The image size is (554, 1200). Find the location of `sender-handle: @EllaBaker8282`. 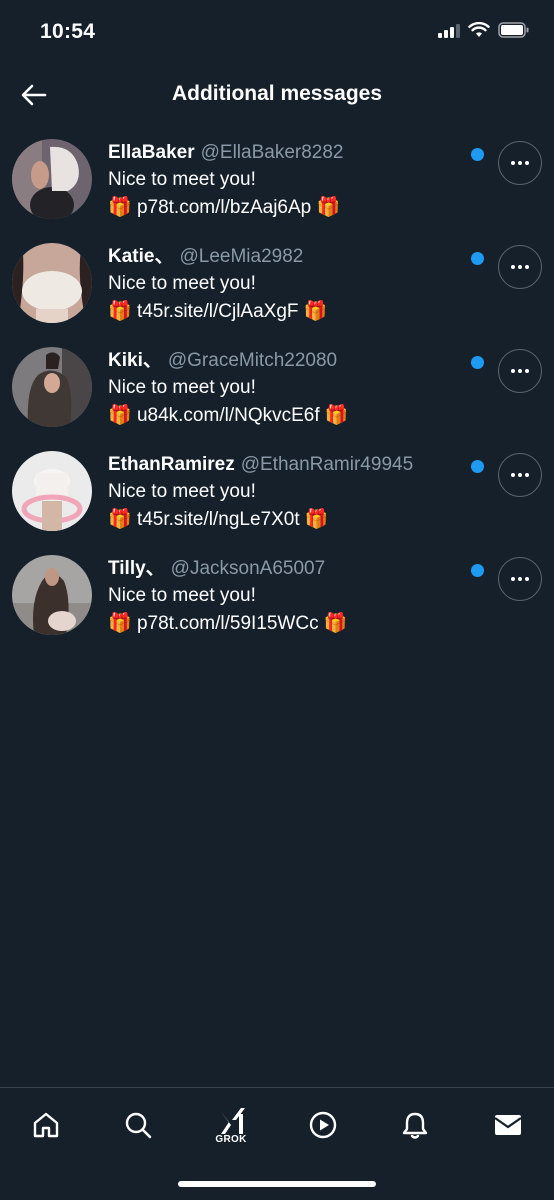

sender-handle: @EllaBaker8282 is located at coordinates (272, 152).